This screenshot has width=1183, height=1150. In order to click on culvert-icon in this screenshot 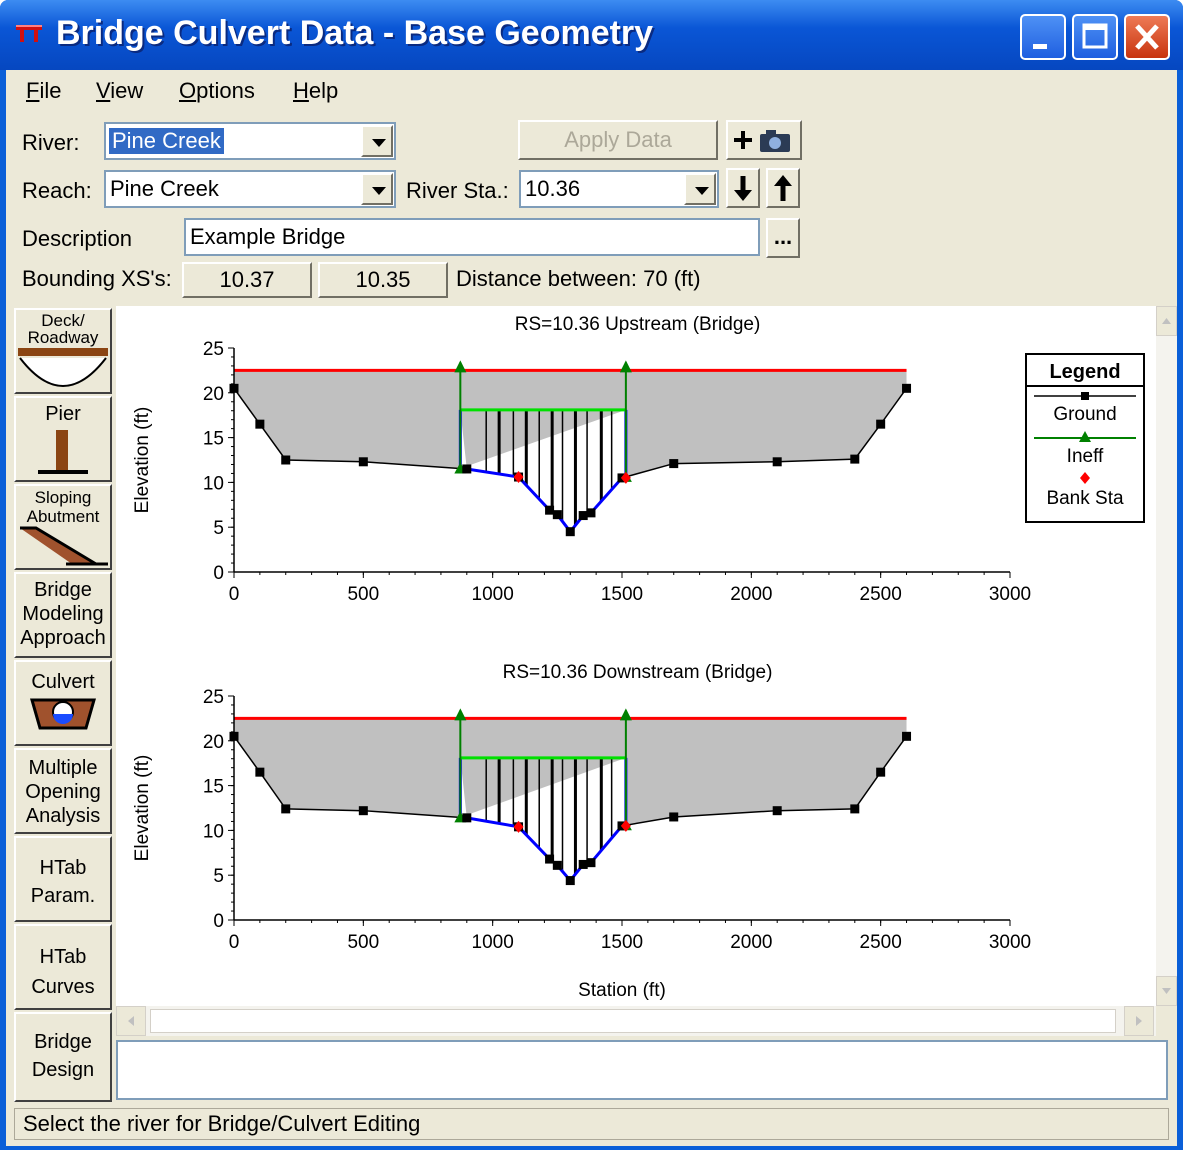, I will do `click(63, 714)`.